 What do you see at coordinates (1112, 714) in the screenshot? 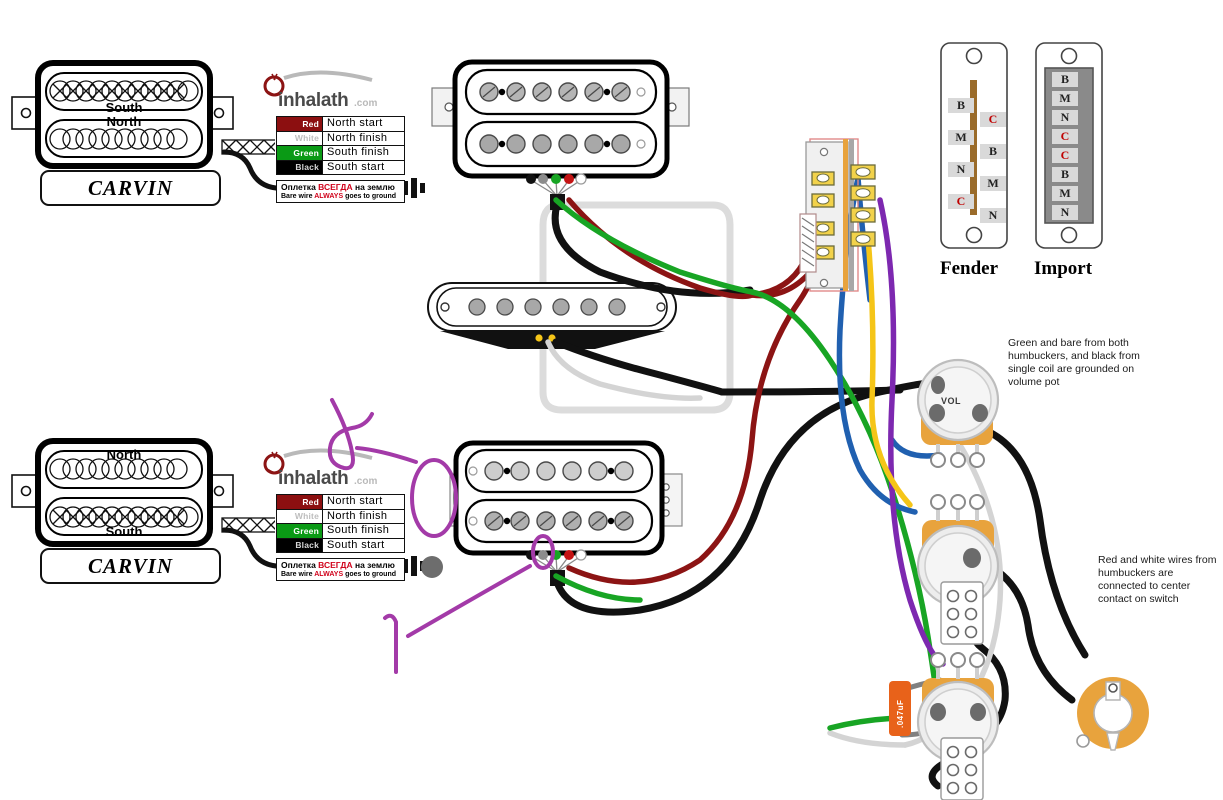
I see `output-jack-graphic` at bounding box center [1112, 714].